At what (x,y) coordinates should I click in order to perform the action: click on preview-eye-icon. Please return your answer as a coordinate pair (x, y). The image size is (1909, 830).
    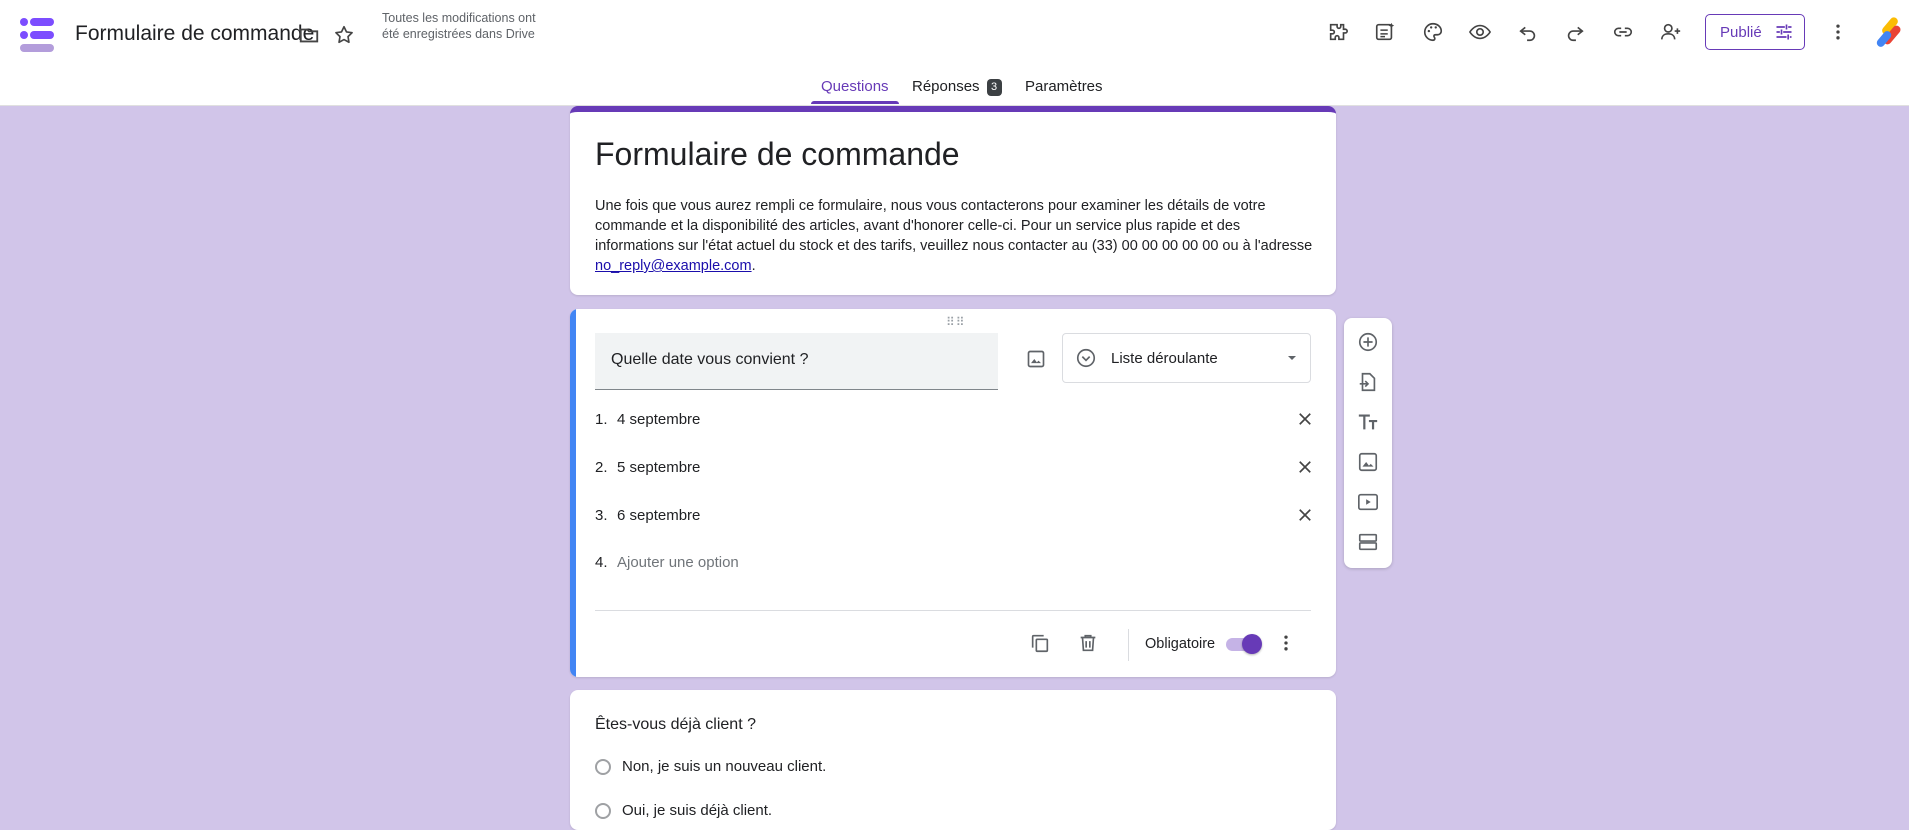
    Looking at the image, I should click on (1480, 32).